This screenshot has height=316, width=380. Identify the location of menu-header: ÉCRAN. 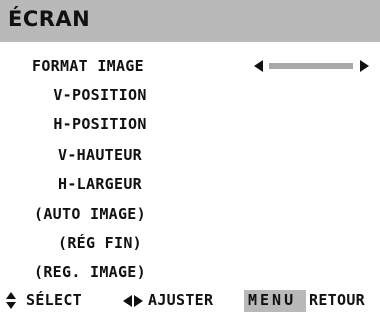
(190, 21).